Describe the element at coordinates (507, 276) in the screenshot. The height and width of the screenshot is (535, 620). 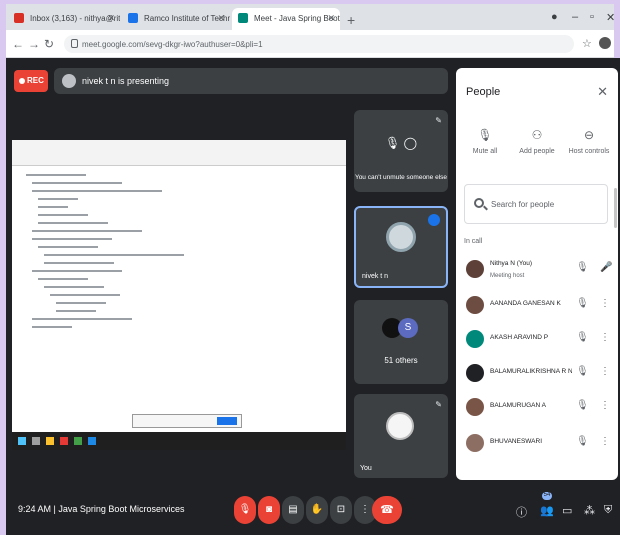
I see `participant-role: Meeting host` at that location.